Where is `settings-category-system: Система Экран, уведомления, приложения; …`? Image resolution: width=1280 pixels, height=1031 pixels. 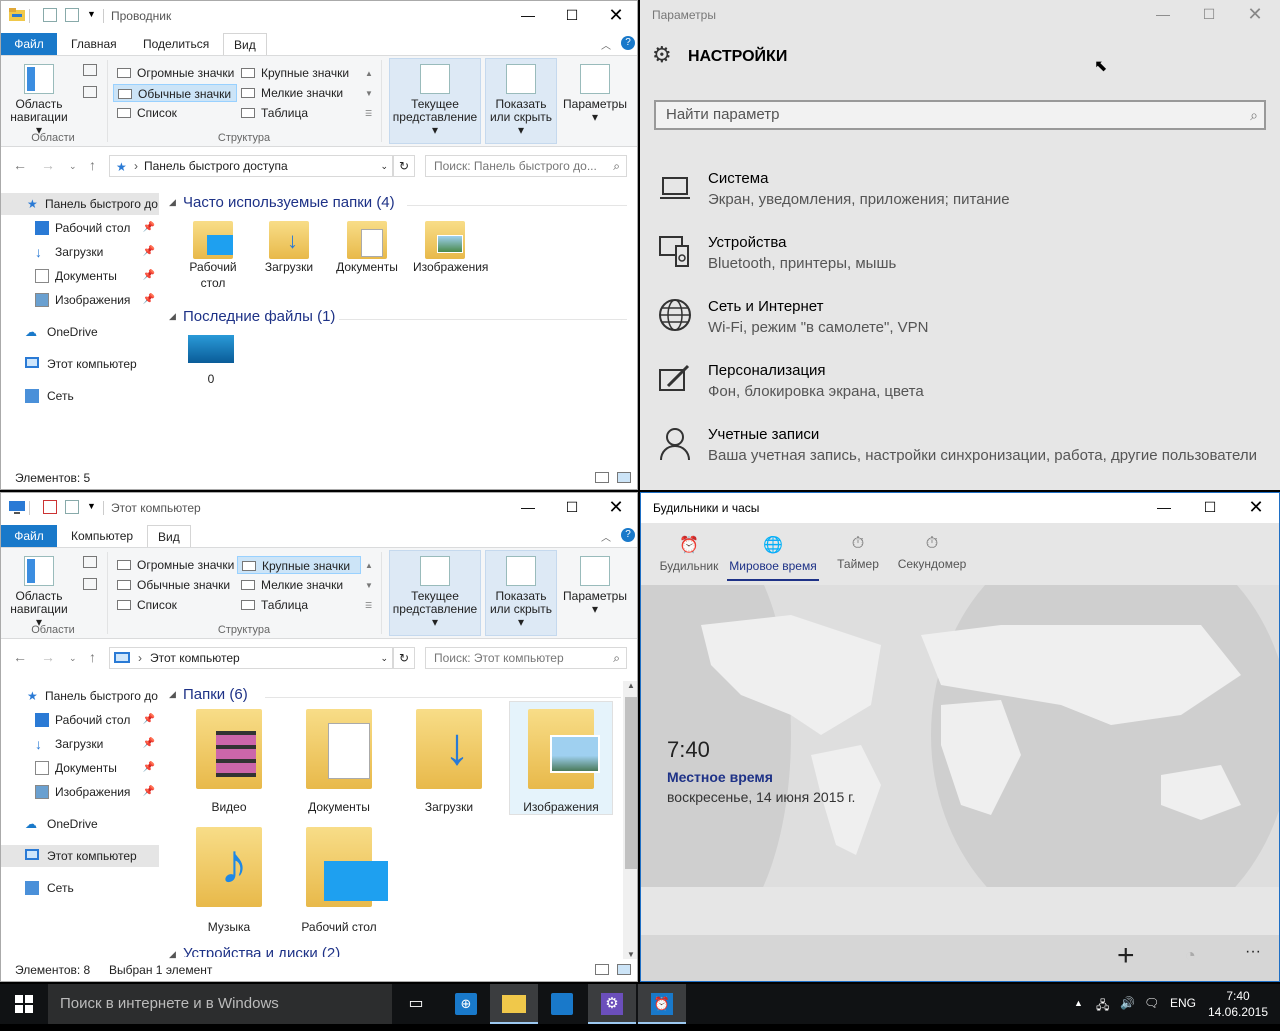
settings-category-system: Система Экран, уведомления, приложения; … is located at coordinates (963, 200).